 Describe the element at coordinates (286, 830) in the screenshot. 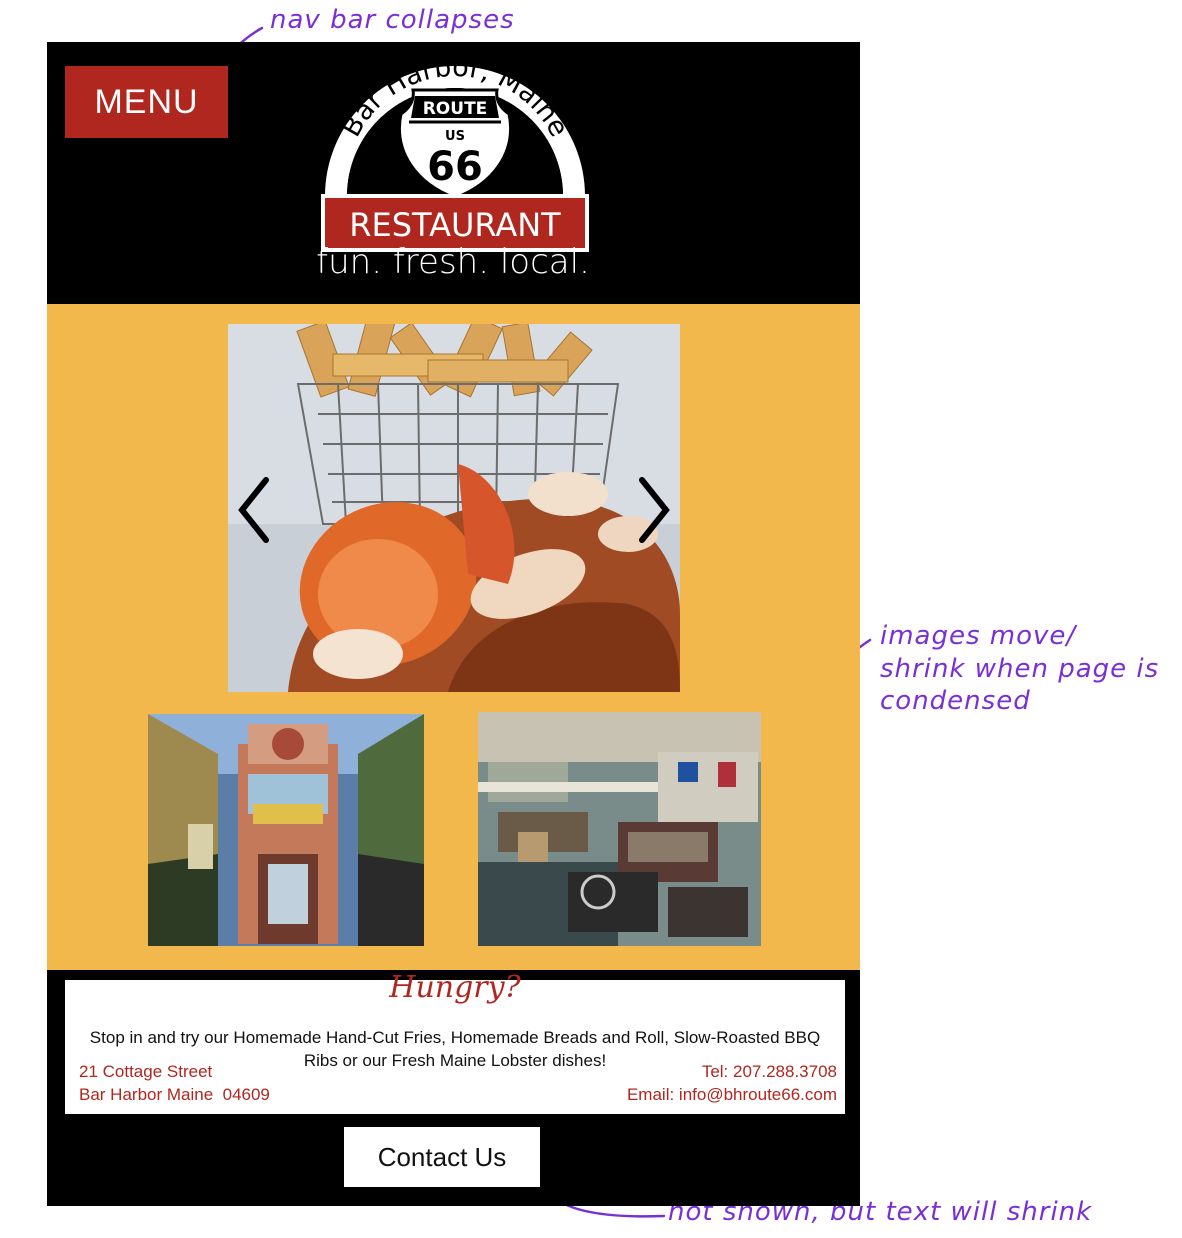

I see `photo-restaurant-exterior` at that location.